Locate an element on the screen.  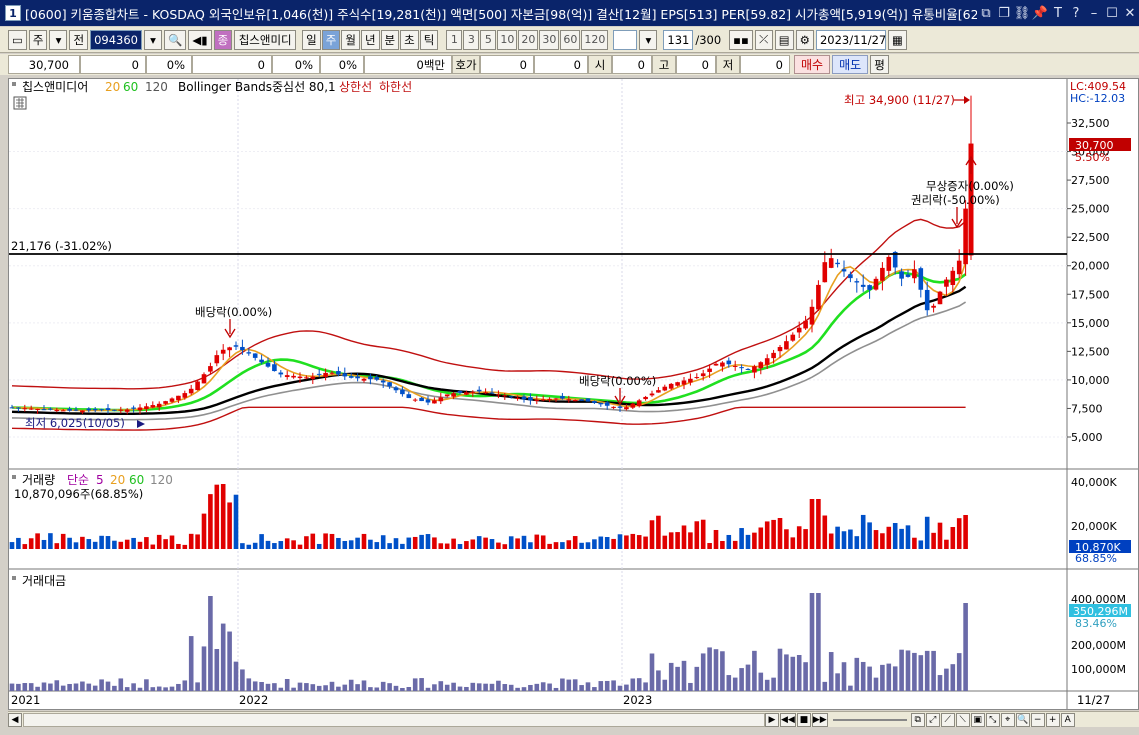
scroll-track is located at coordinates (394, 719).